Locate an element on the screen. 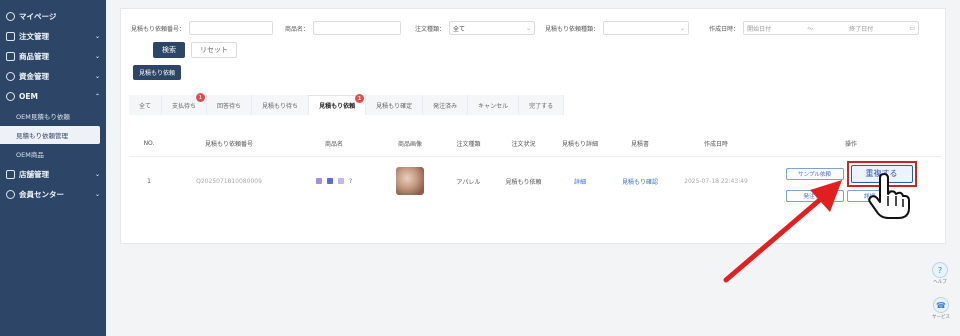  col-order-status: 注文状況 is located at coordinates (523, 144).